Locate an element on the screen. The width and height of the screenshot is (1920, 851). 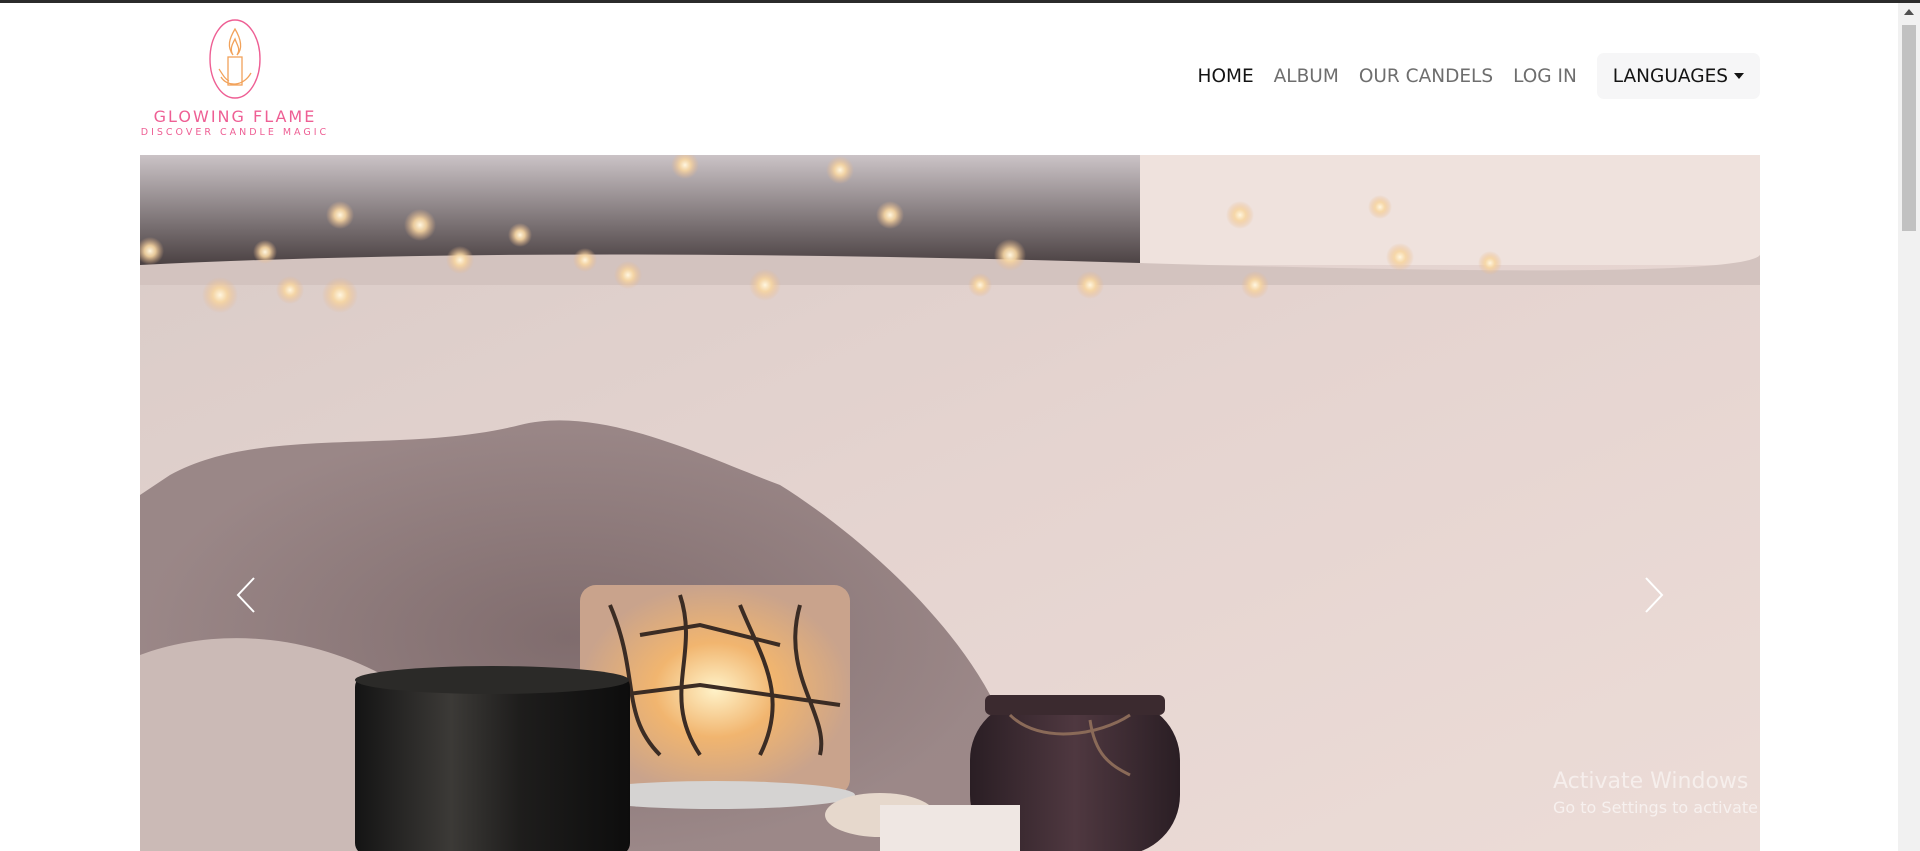
caret-down-icon is located at coordinates (1739, 76).